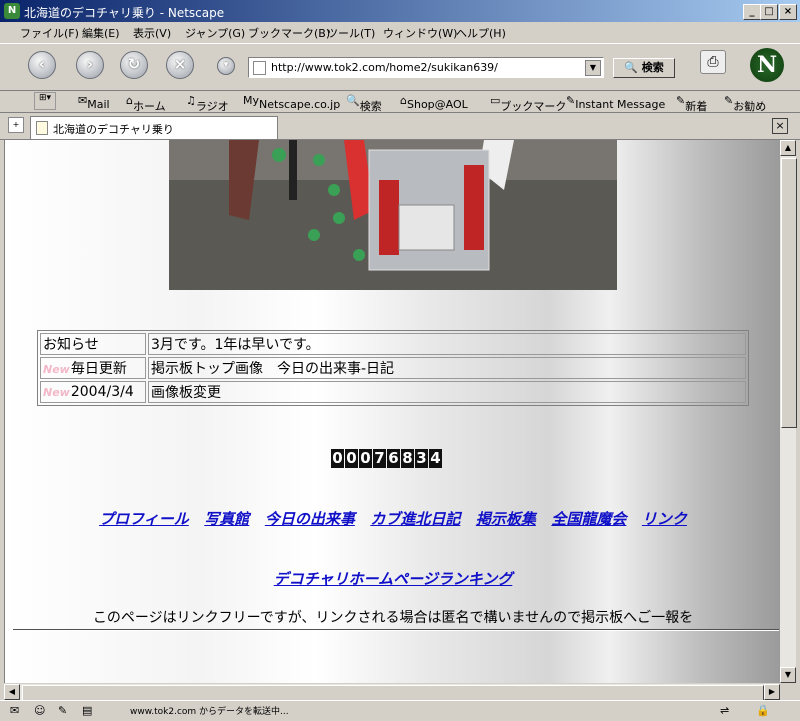  What do you see at coordinates (506, 519) in the screenshot?
I see `link-bbs-collection: 掲示板集` at bounding box center [506, 519].